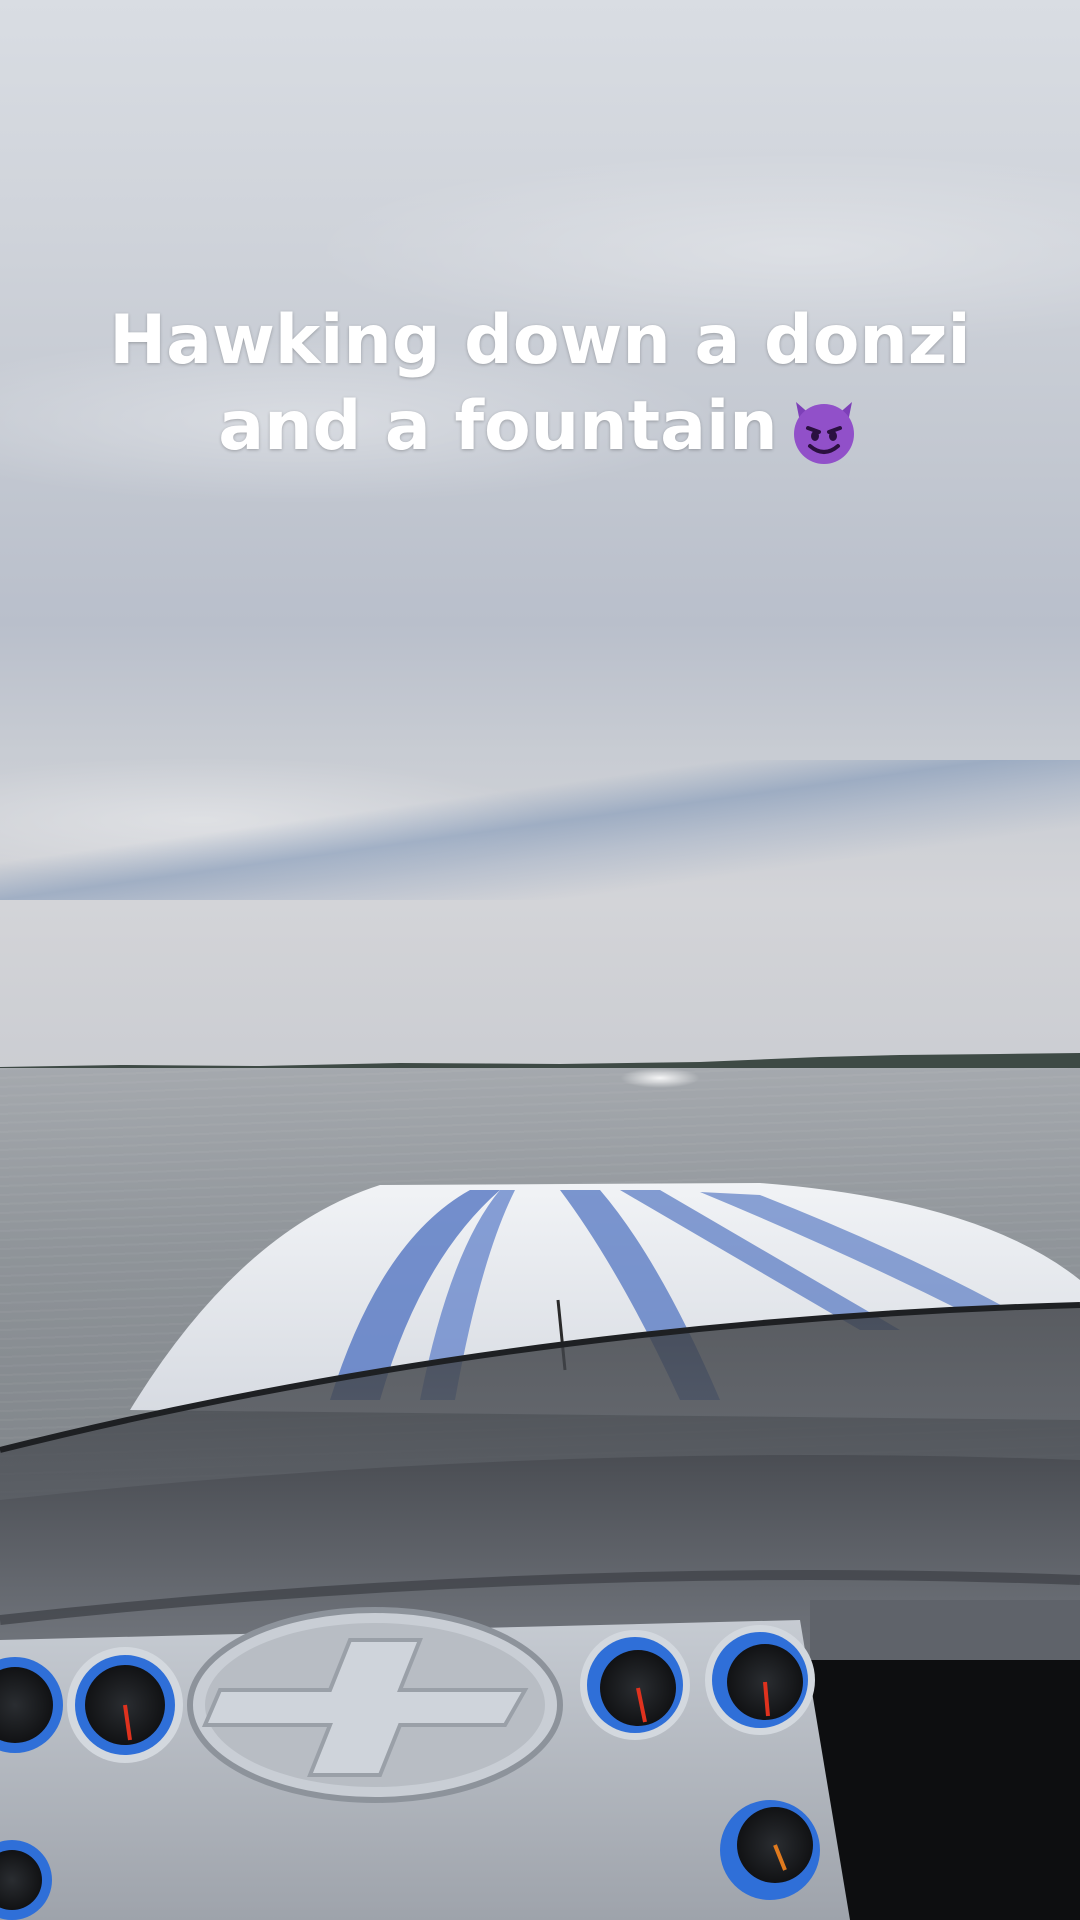  Describe the element at coordinates (540, 340) in the screenshot. I see `caption-line-1: Hawking down a donzi` at that location.